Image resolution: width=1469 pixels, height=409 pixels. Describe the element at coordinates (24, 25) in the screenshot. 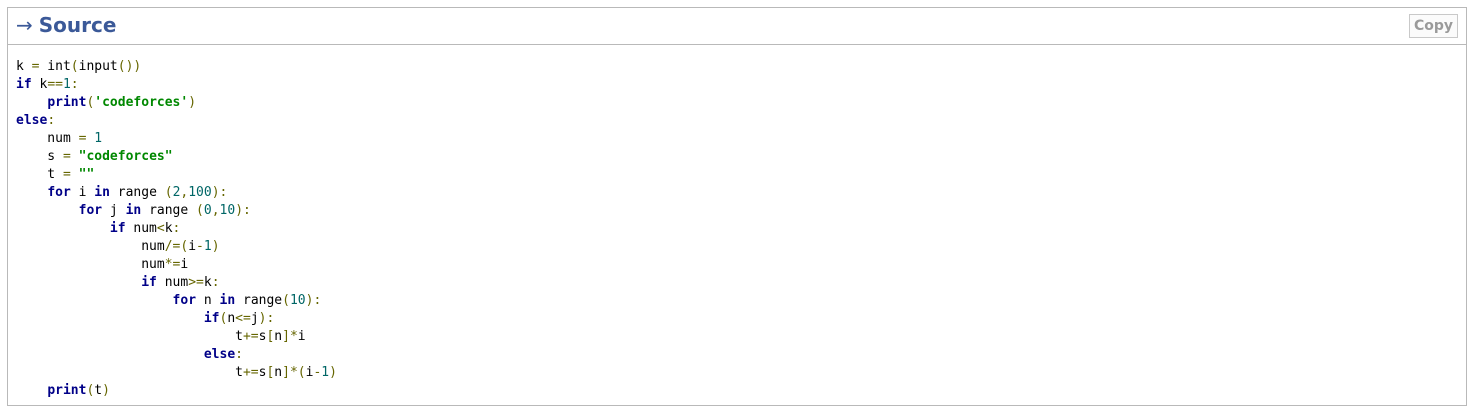

I see `arrow-right-icon: →` at that location.